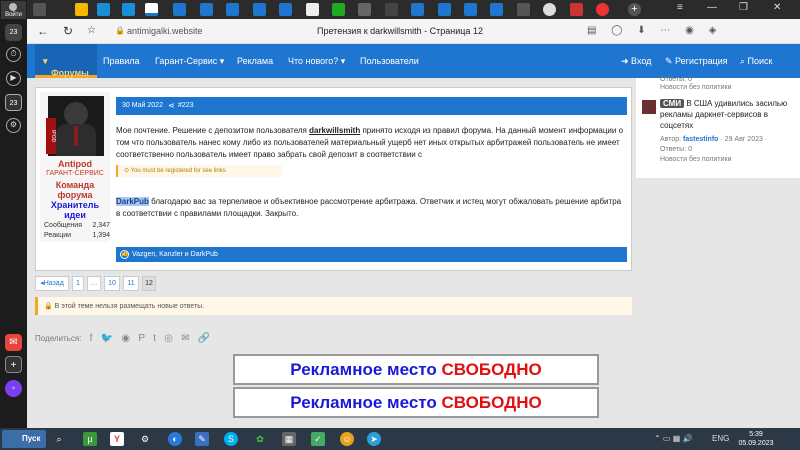 The image size is (800, 450). Describe the element at coordinates (712, 7) in the screenshot. I see `minimize-icon: —` at that location.